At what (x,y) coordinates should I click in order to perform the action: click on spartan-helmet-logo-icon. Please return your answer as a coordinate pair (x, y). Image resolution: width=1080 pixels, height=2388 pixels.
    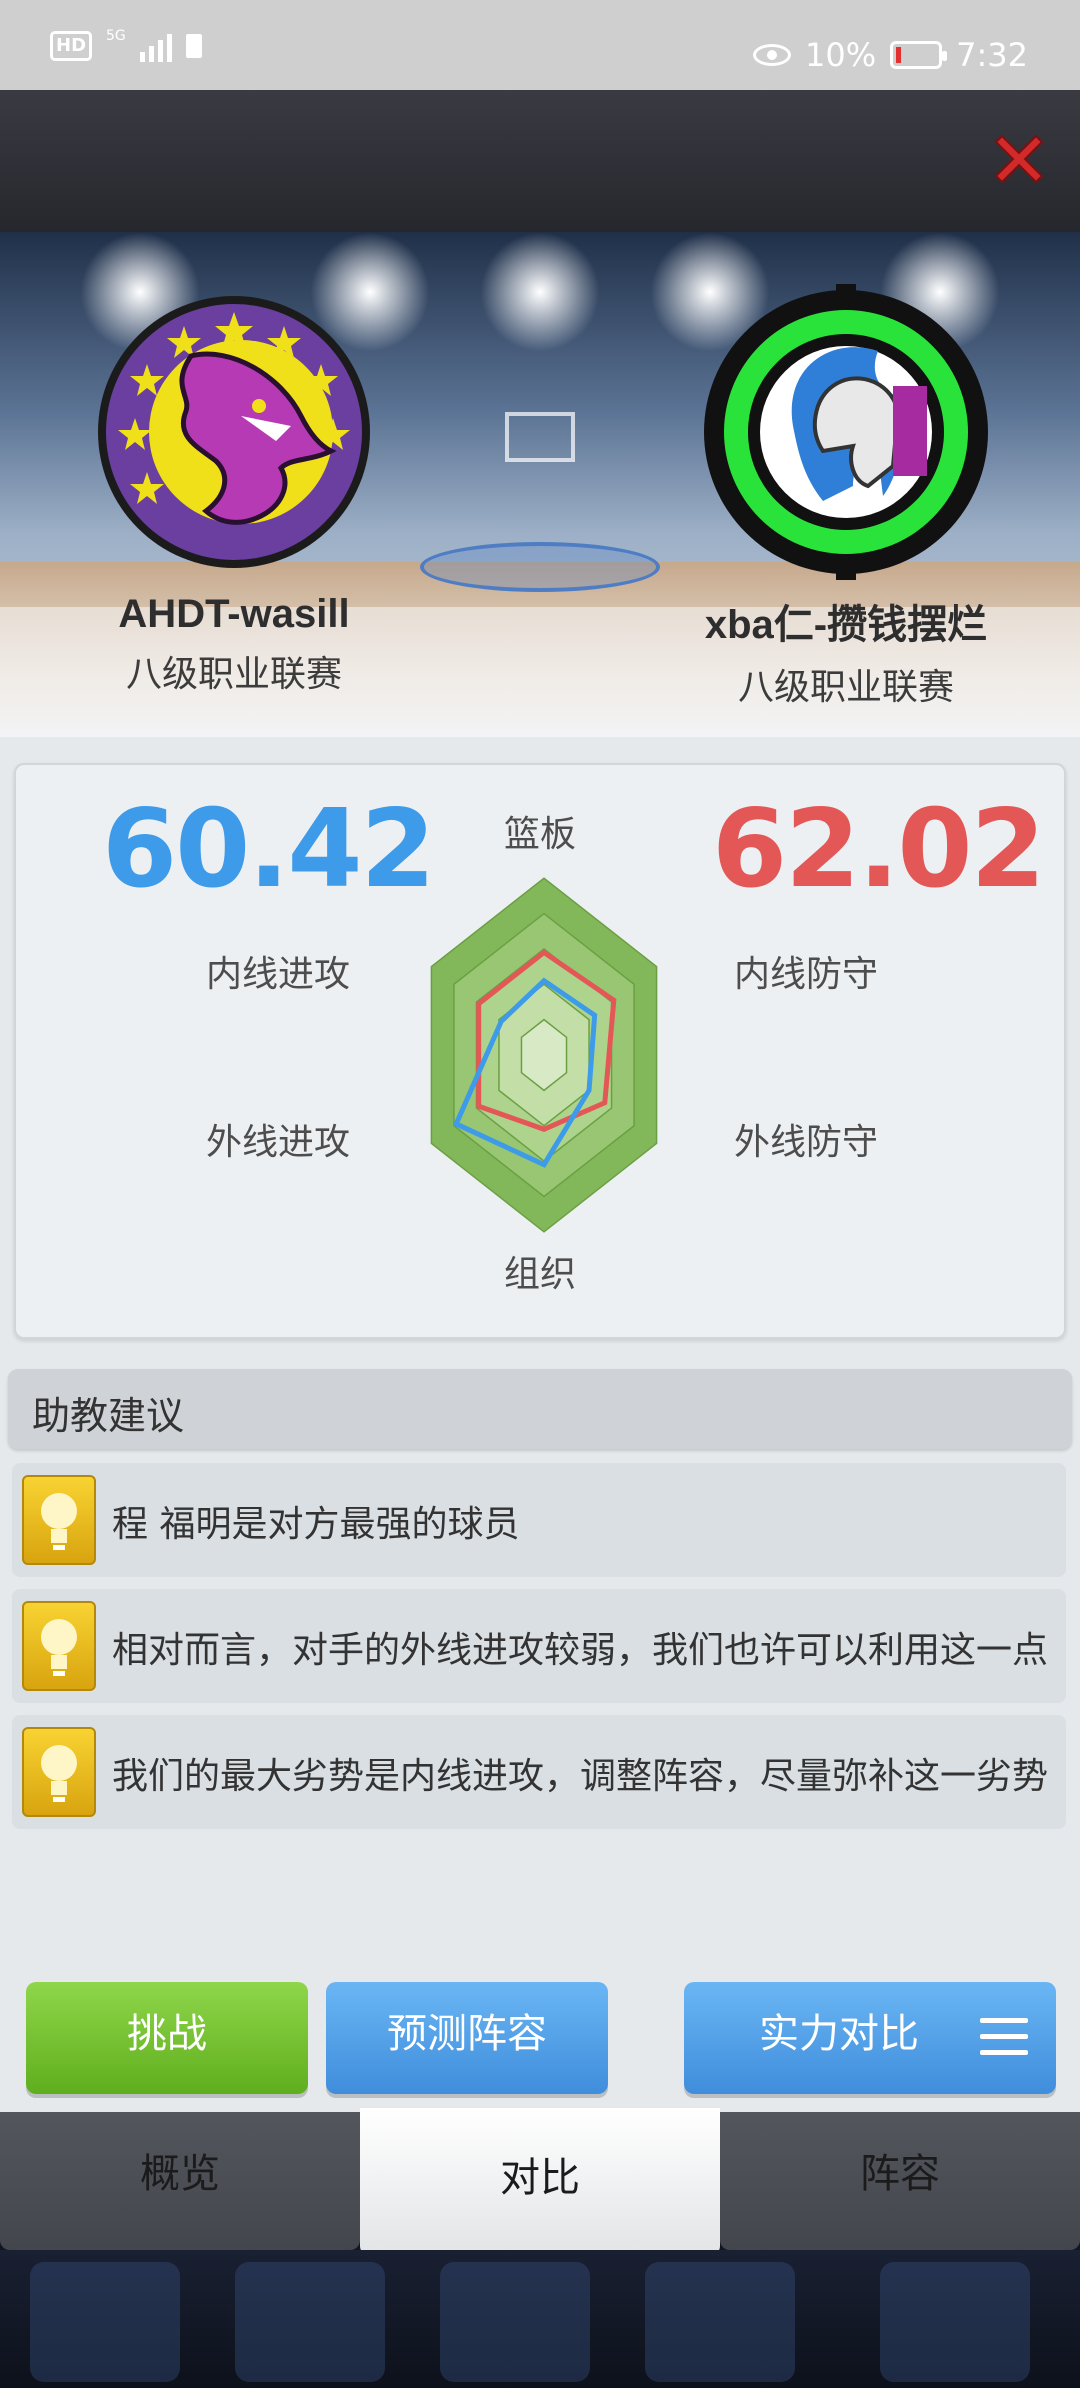
    Looking at the image, I should click on (846, 432).